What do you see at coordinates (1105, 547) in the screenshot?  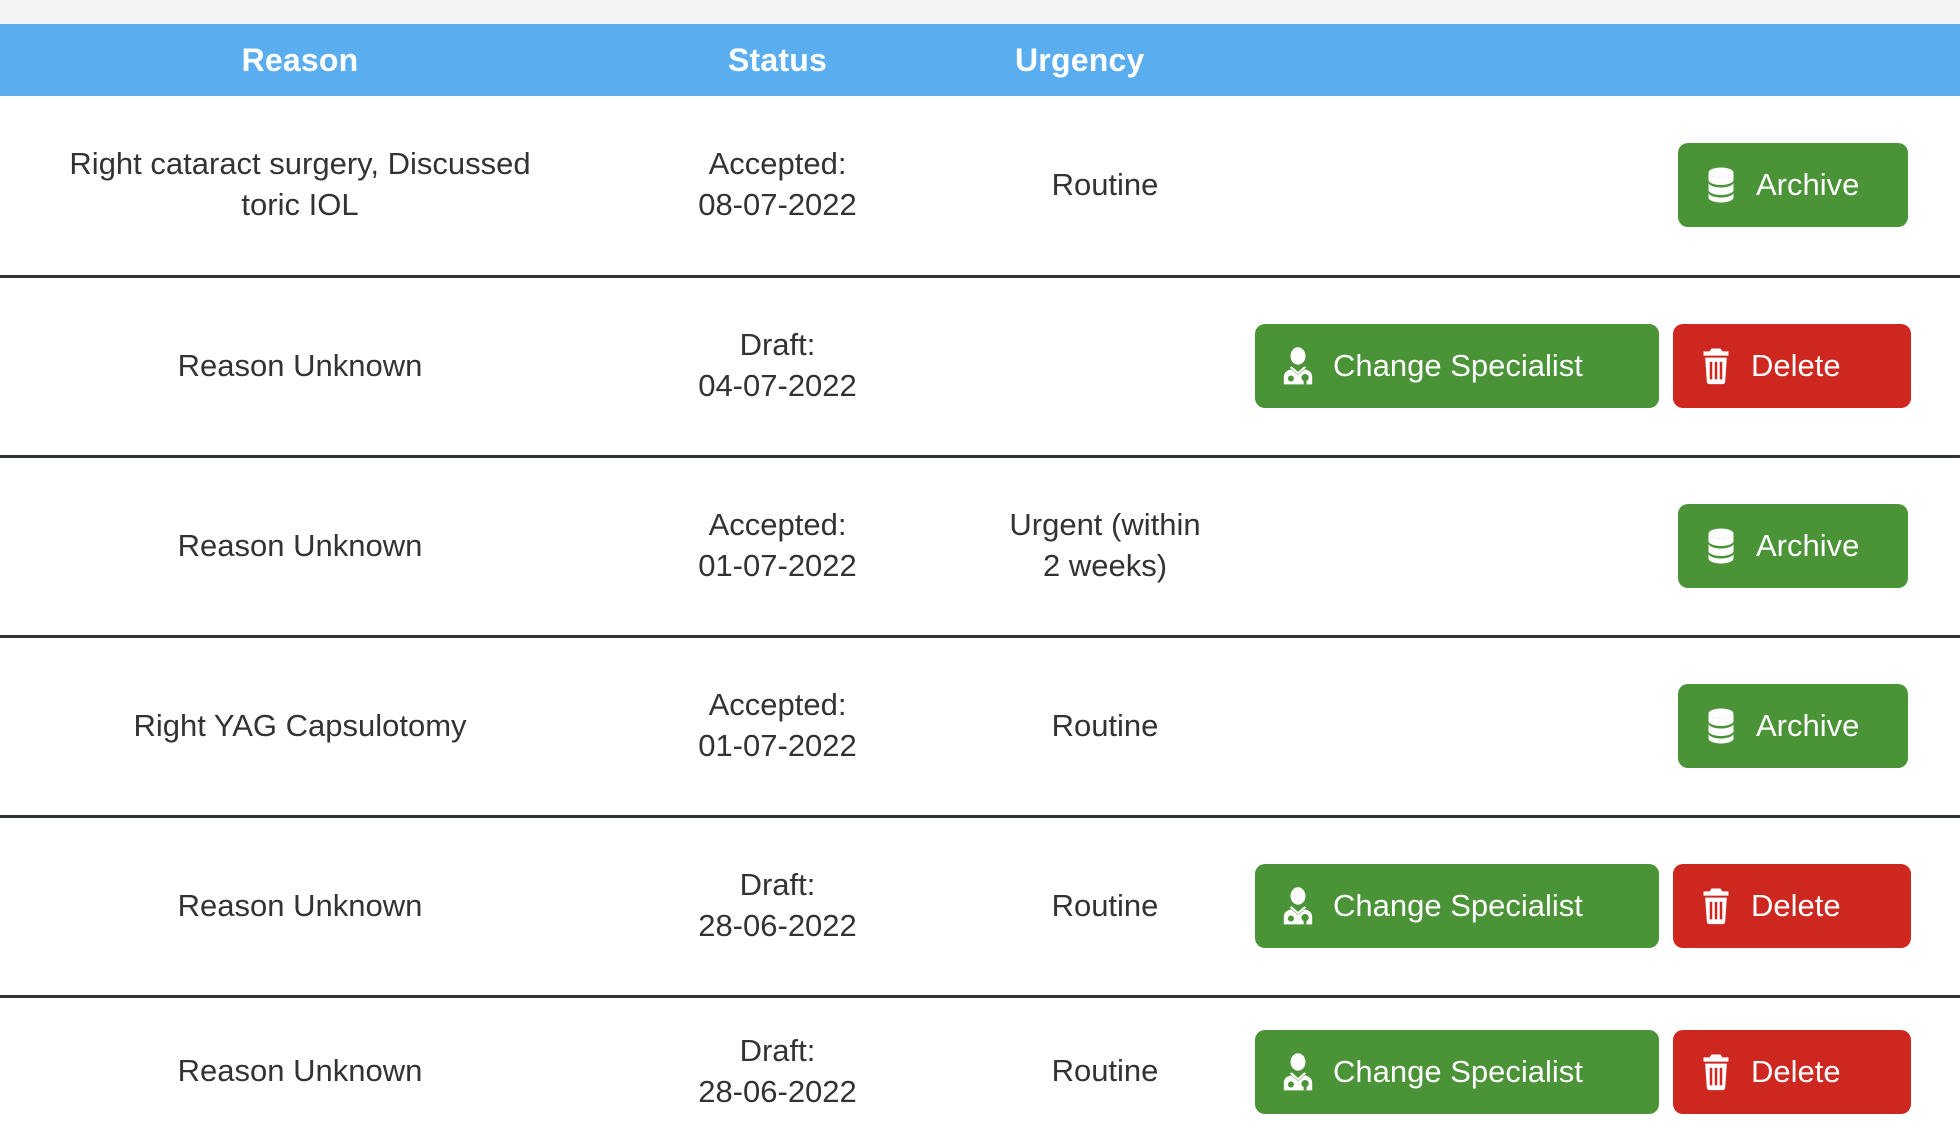 I see `cell-urgency: Urgent (within 2 weeks)` at bounding box center [1105, 547].